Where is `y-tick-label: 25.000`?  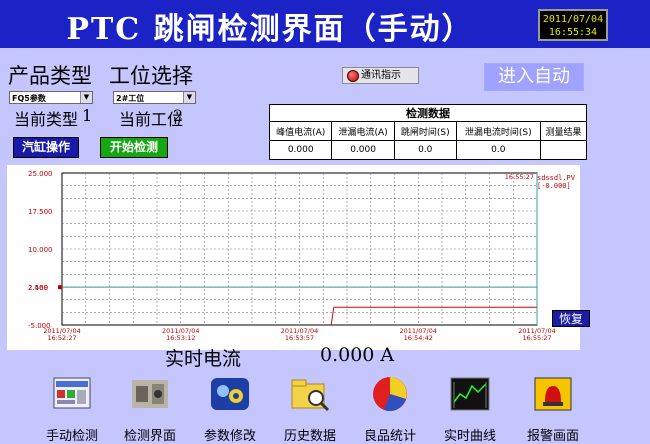 y-tick-label: 25.000 is located at coordinates (40, 174).